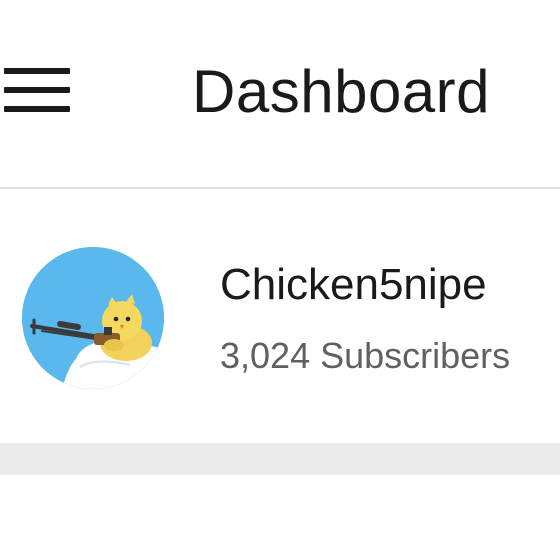  I want to click on chick-sniper-avatar-icon, so click(93, 318).